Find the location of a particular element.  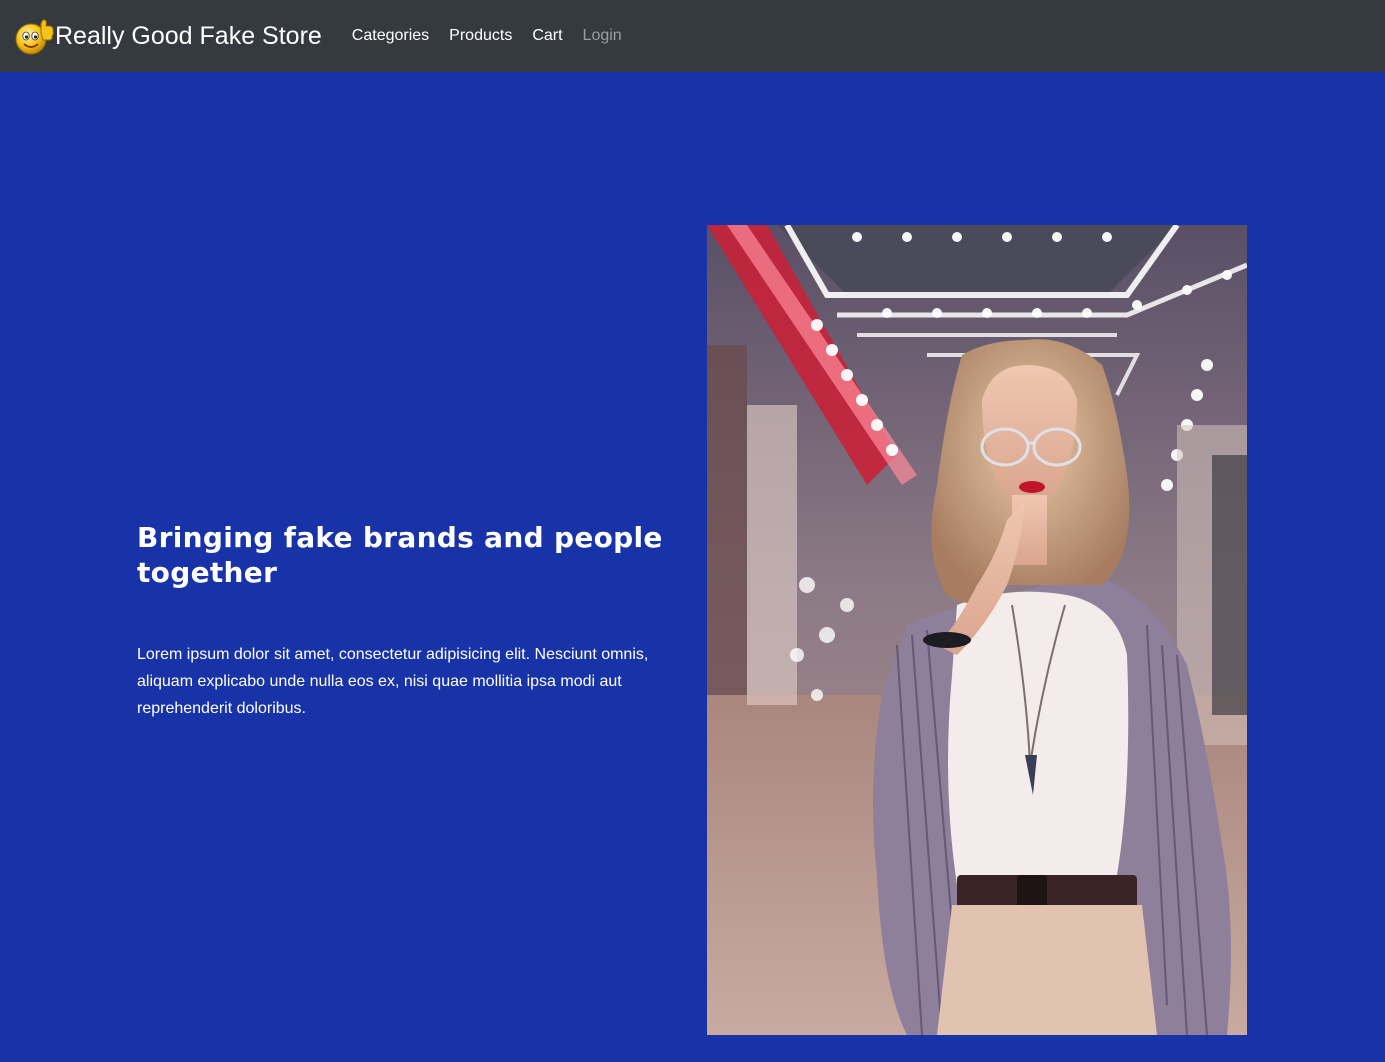

nav-links: Categories Products Cart Login is located at coordinates (497, 36).